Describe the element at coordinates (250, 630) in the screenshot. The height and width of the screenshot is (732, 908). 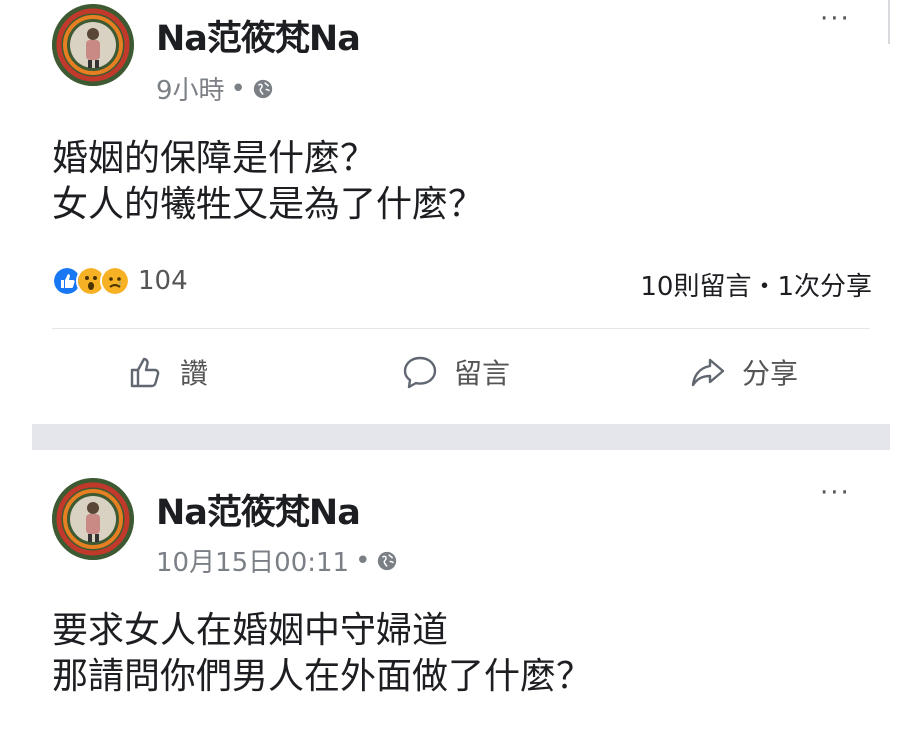
I see `post-line: 要求女人在婚姻中守婦道` at that location.